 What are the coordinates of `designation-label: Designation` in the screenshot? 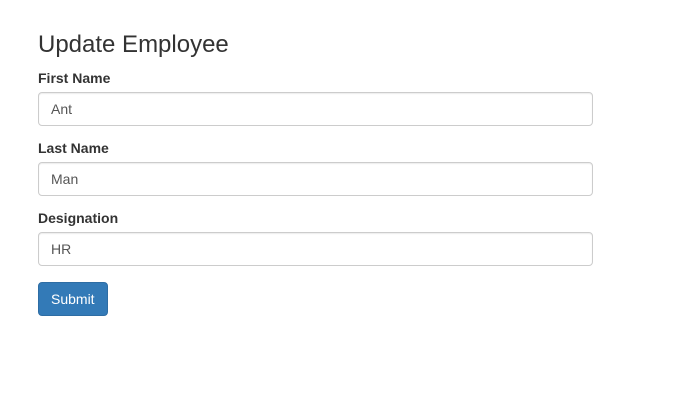 It's located at (78, 218).